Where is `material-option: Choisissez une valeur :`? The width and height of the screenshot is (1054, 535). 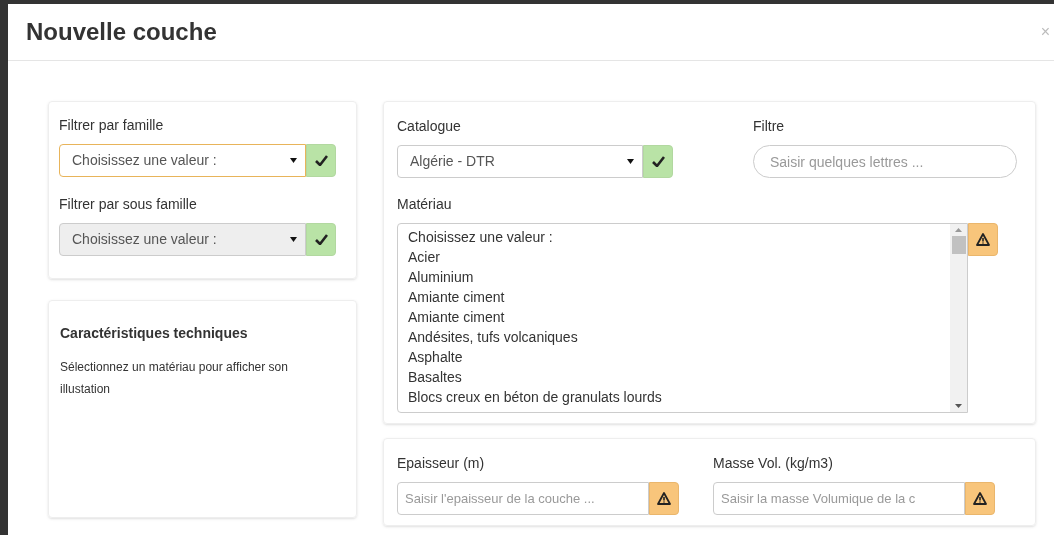 material-option: Choisissez une valeur : is located at coordinates (674, 237).